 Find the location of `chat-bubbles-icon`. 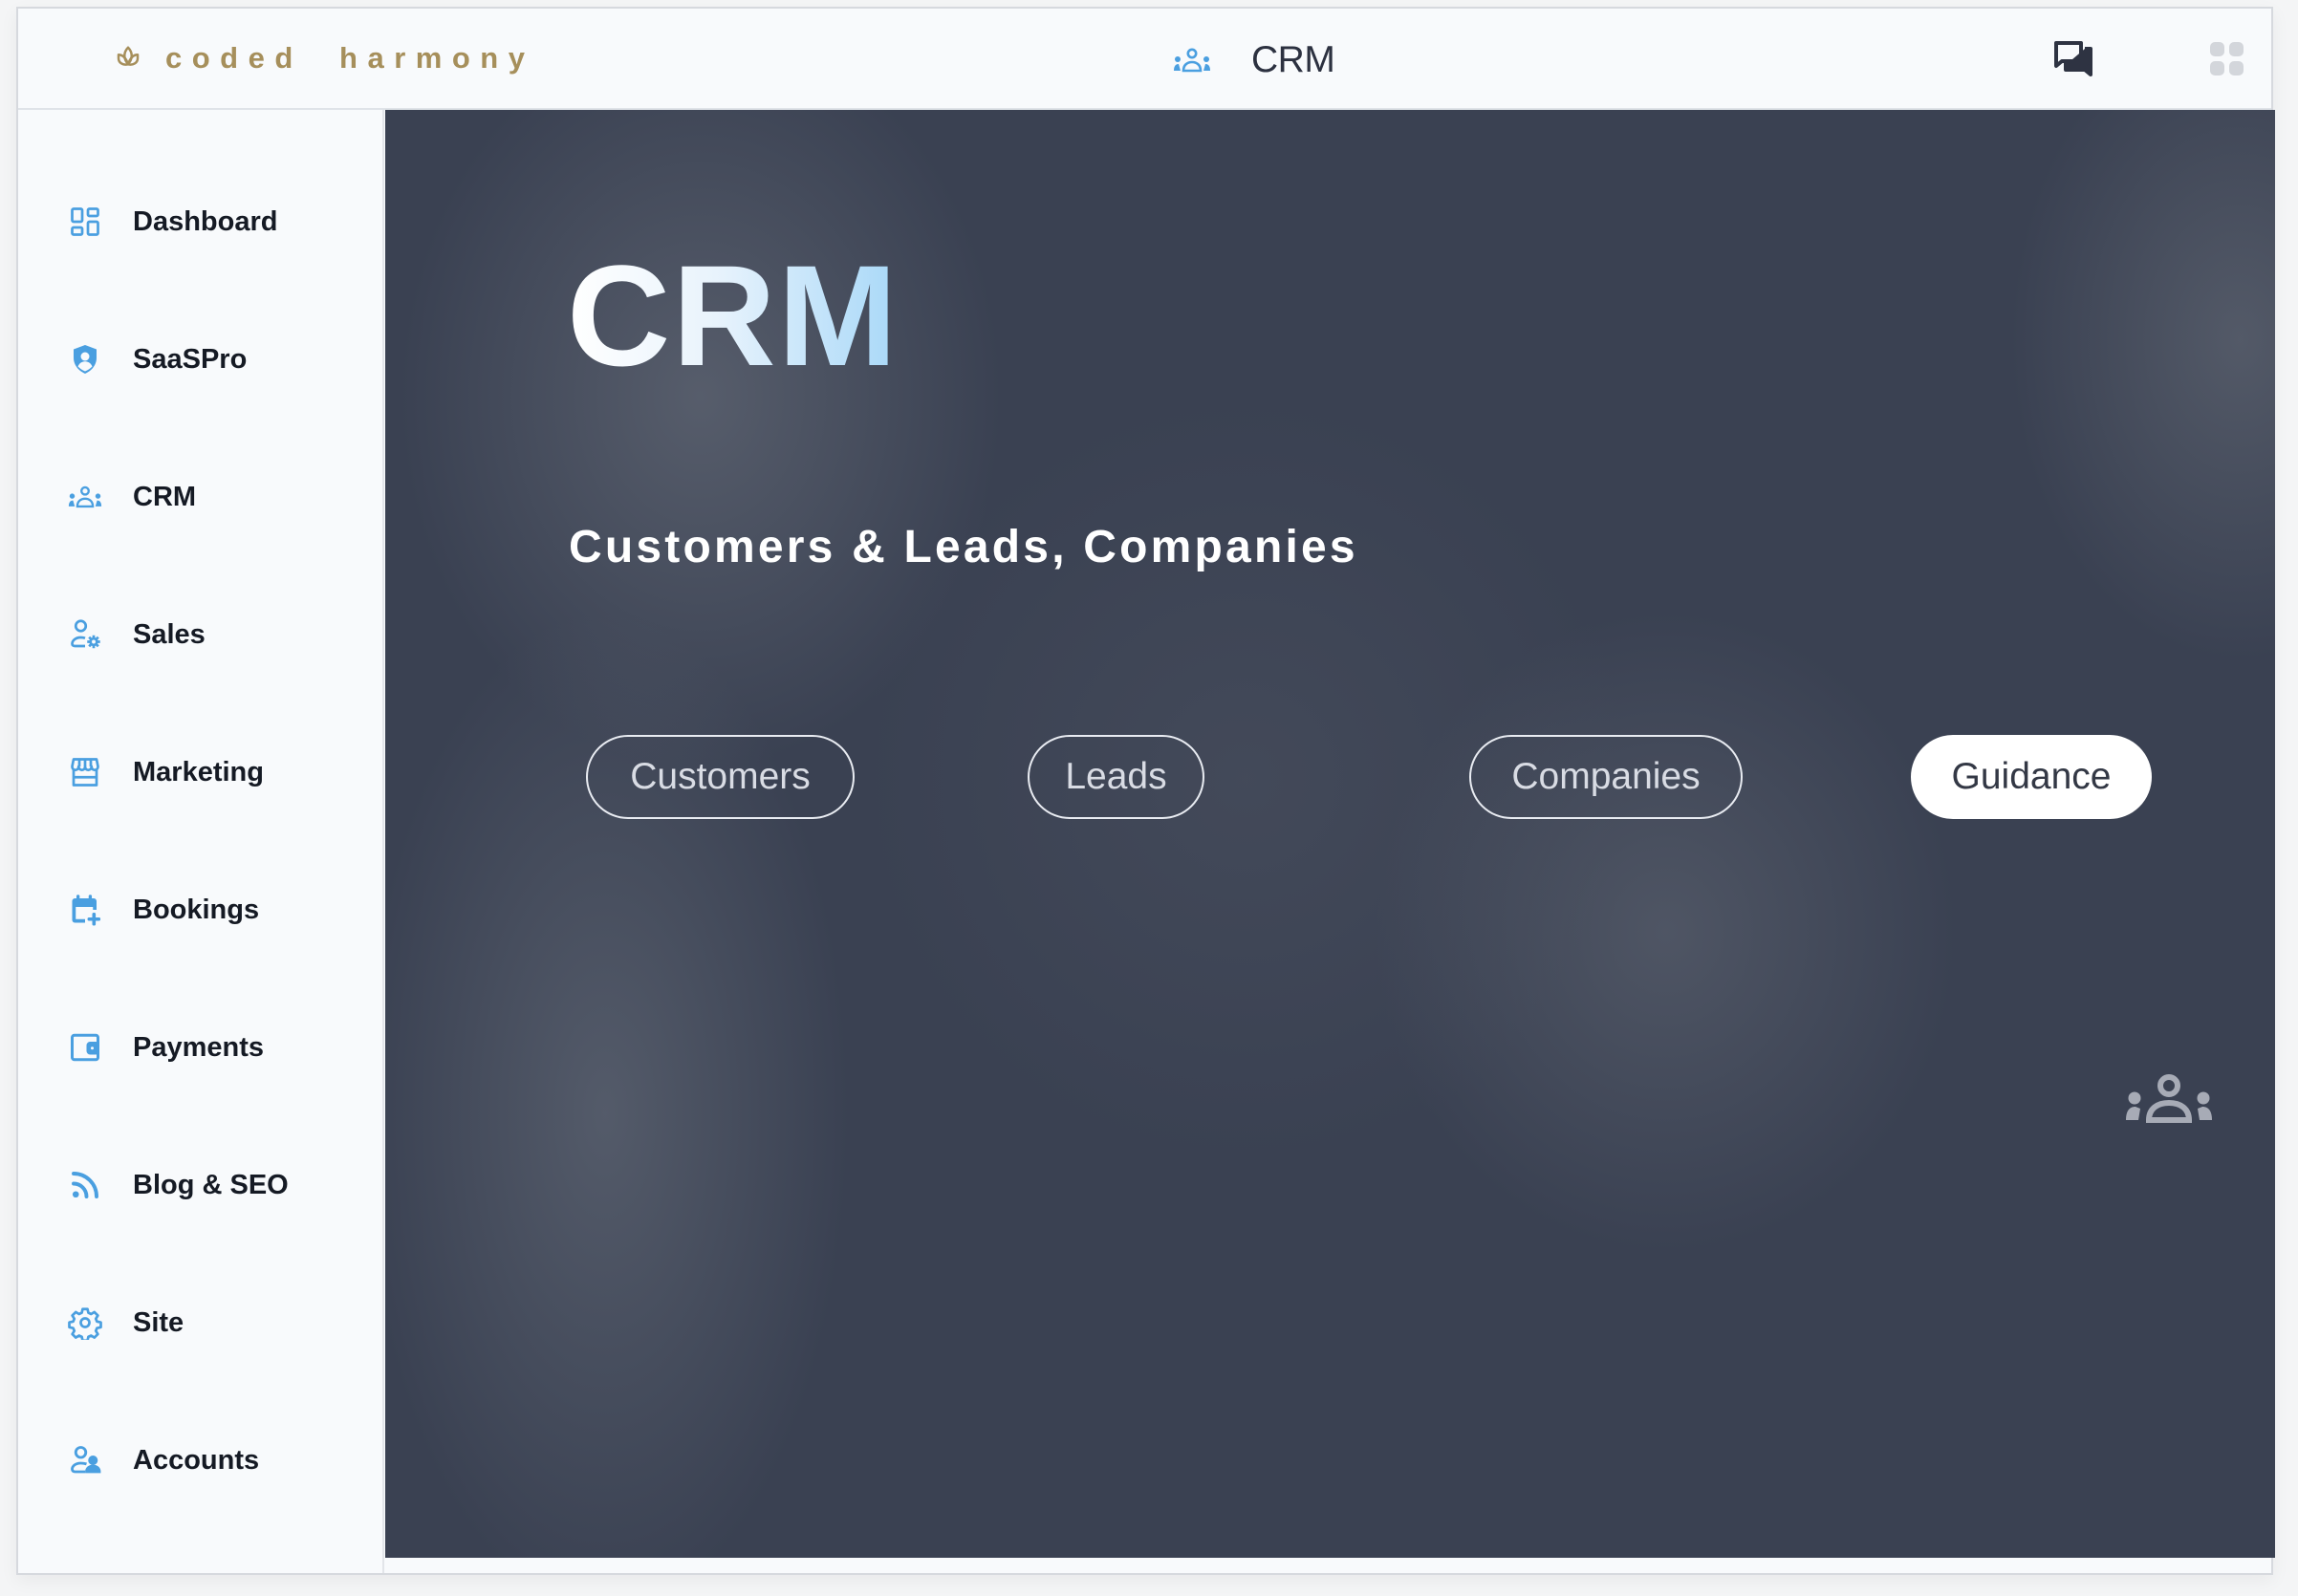

chat-bubbles-icon is located at coordinates (2073, 59).